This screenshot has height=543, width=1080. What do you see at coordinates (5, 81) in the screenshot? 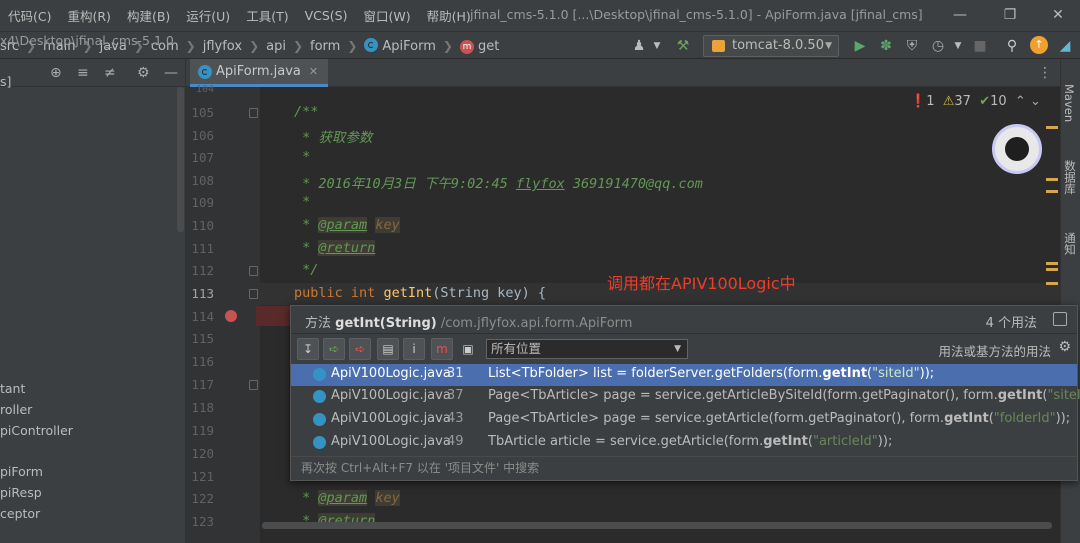
I see `project-tree-item: s]` at bounding box center [5, 81].